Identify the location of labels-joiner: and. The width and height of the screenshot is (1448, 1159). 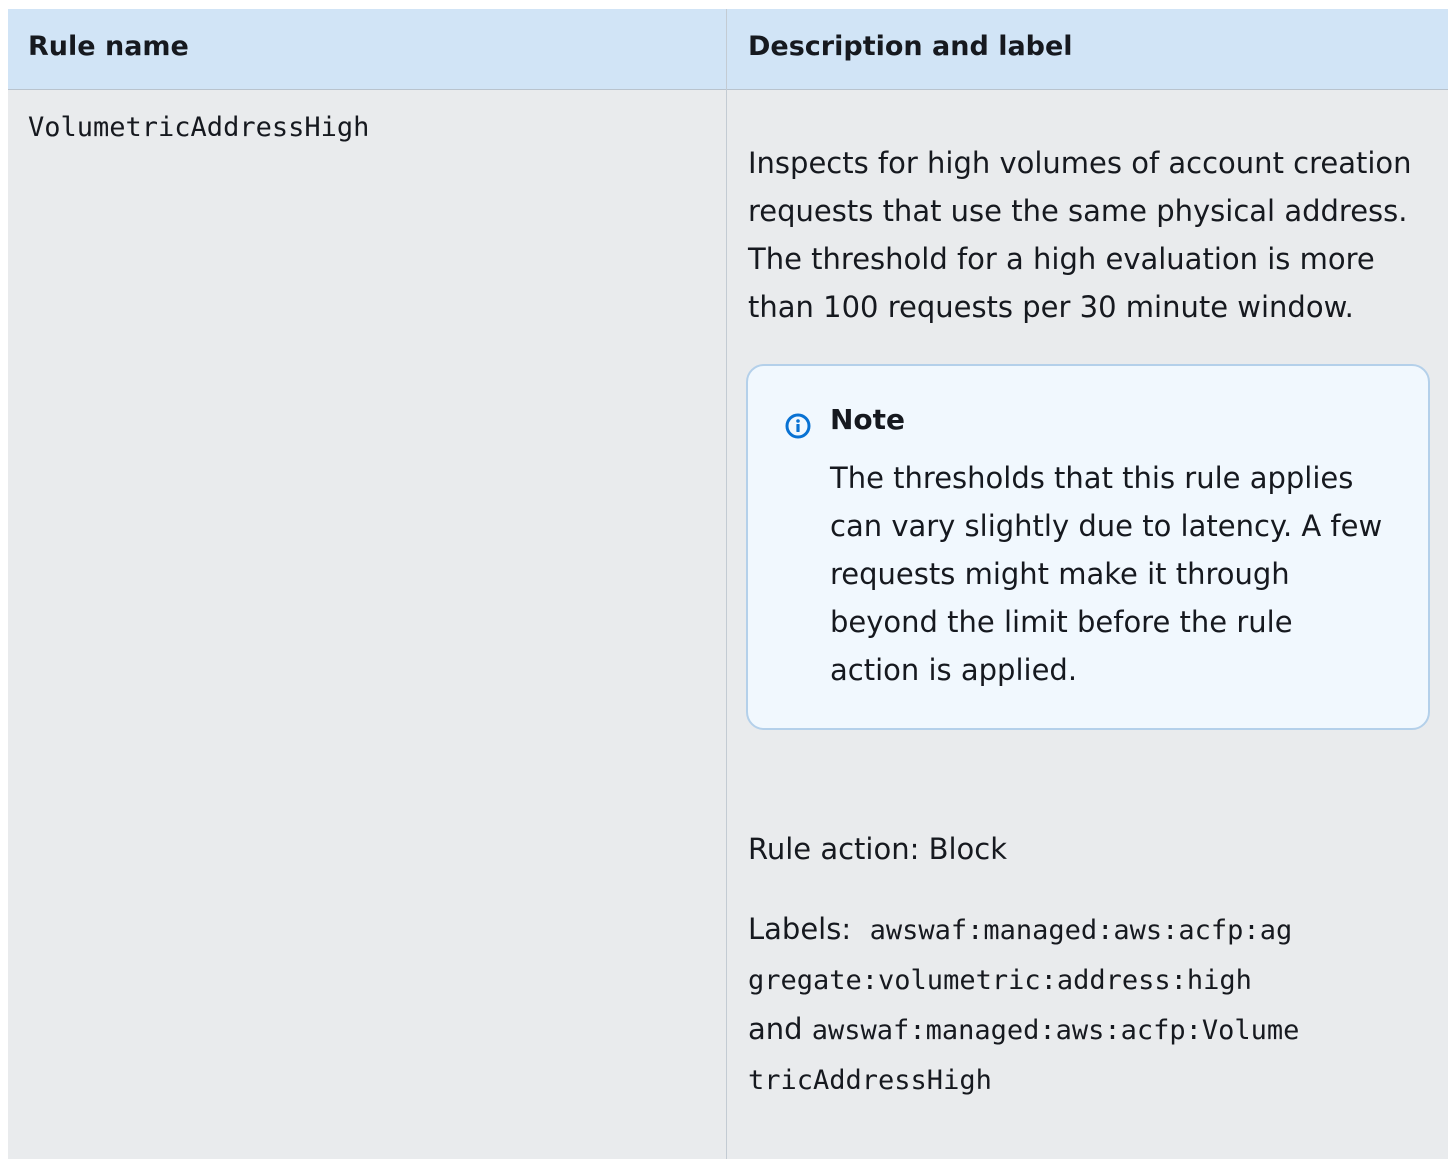
(775, 1029).